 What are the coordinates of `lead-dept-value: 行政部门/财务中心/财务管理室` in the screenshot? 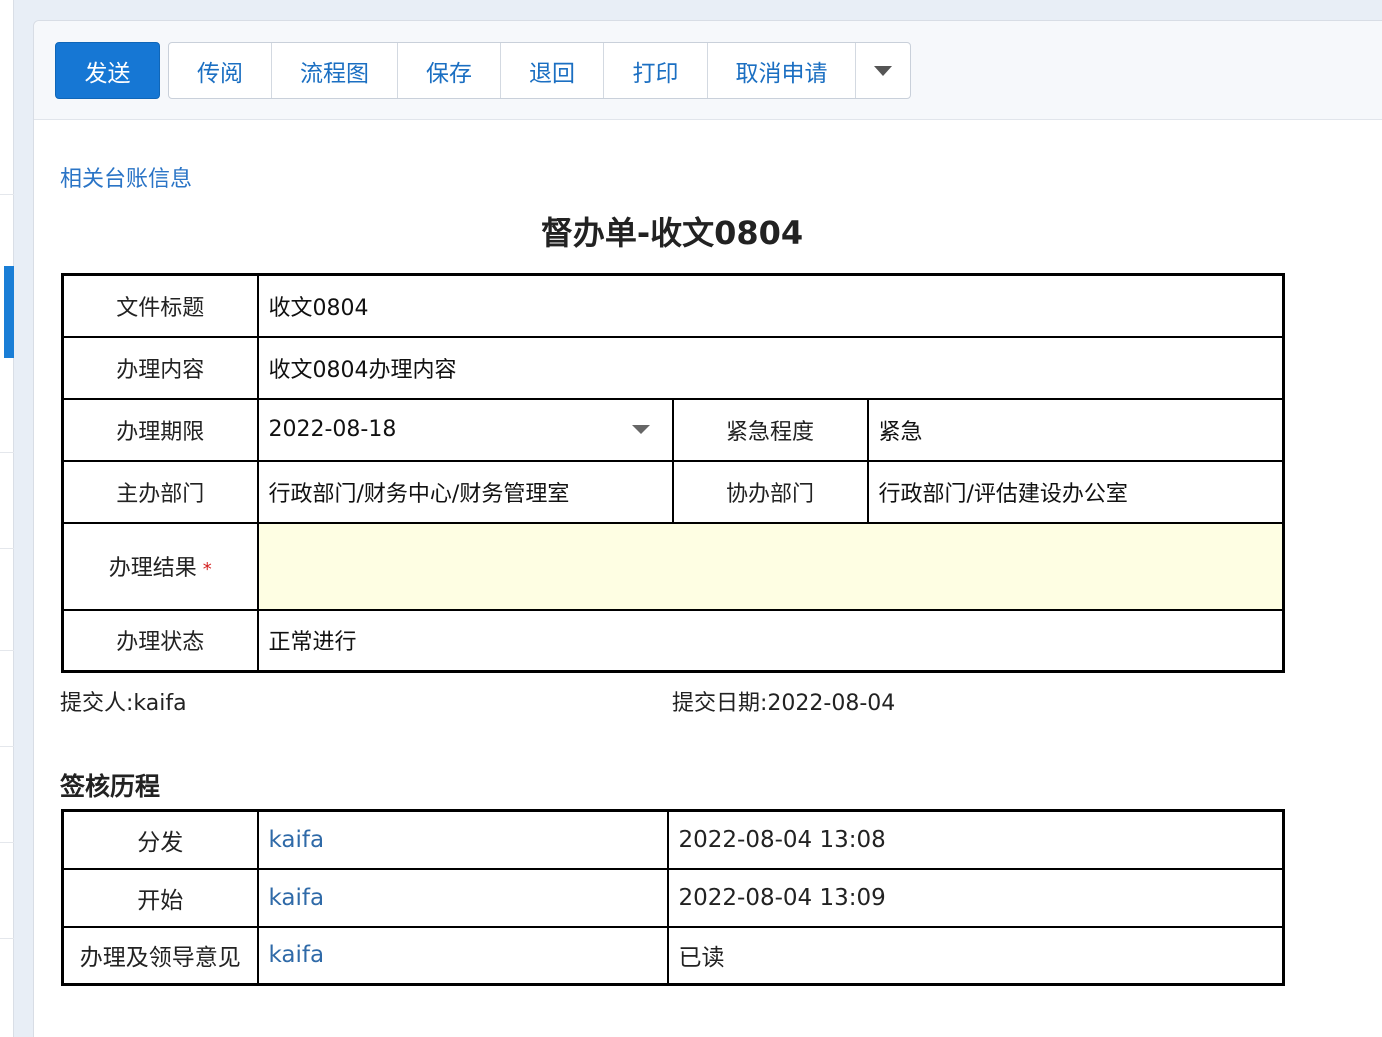 It's located at (465, 491).